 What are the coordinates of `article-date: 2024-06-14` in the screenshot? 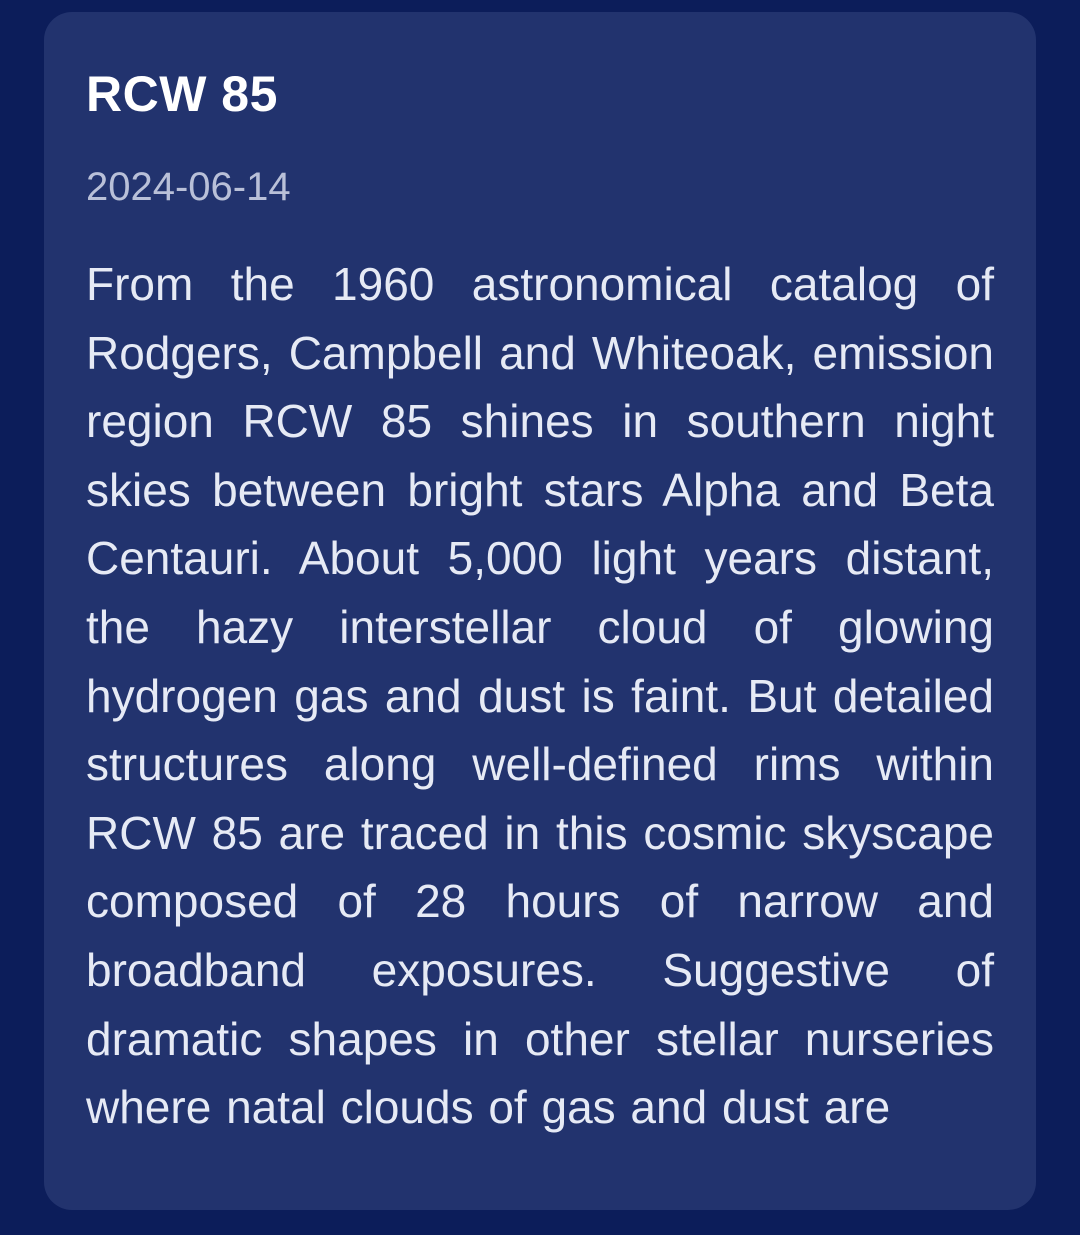 It's located at (188, 187).